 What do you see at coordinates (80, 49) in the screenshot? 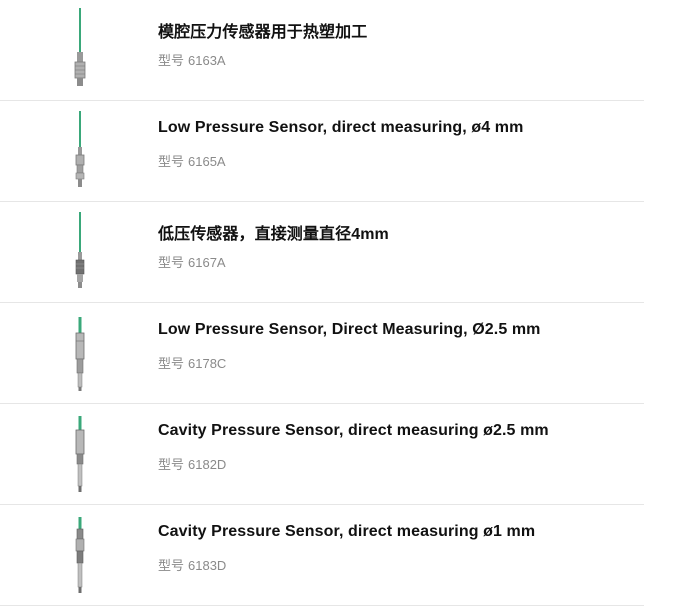
I see `sensor-6163a-image` at bounding box center [80, 49].